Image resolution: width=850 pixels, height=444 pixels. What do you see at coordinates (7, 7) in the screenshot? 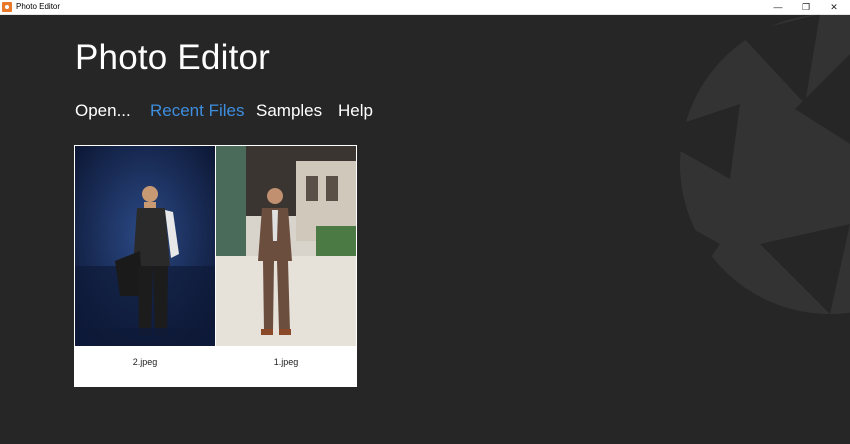
I see `app-icon` at bounding box center [7, 7].